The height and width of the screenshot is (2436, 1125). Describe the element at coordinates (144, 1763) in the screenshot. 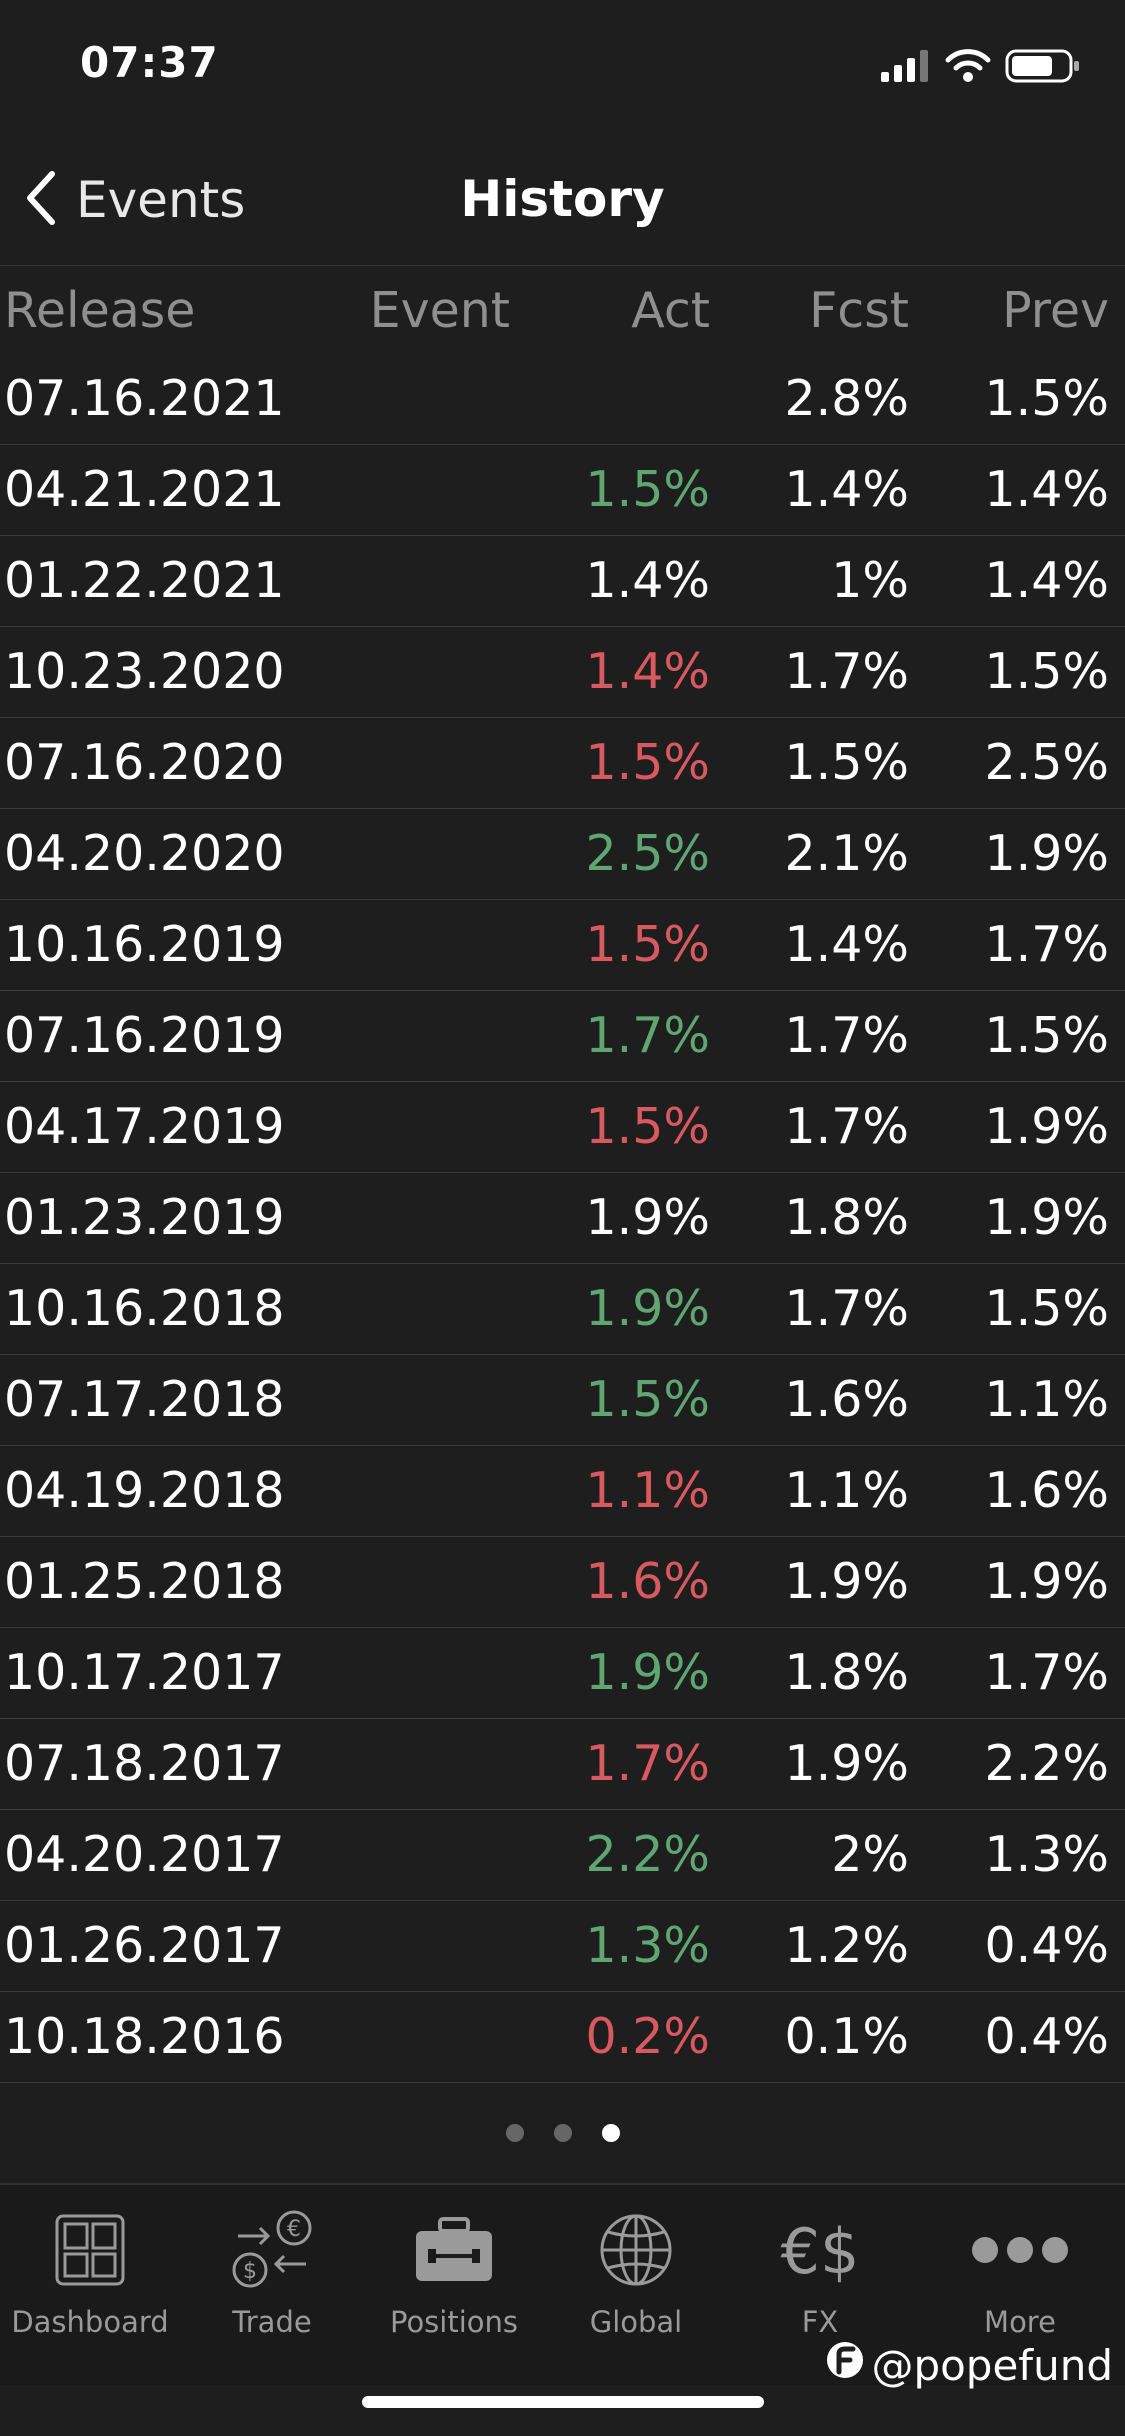

I see `release-cell: 07.18.2017` at that location.